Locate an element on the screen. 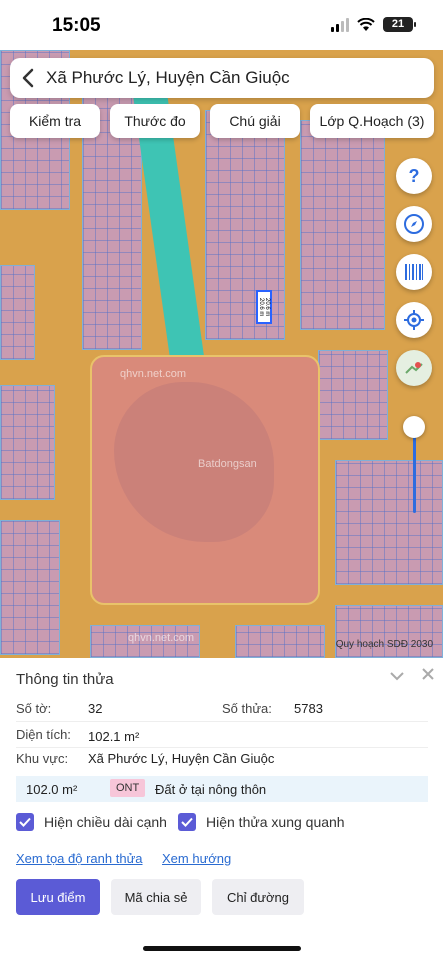 The image size is (443, 960). opacity-slider-track is located at coordinates (414, 470).